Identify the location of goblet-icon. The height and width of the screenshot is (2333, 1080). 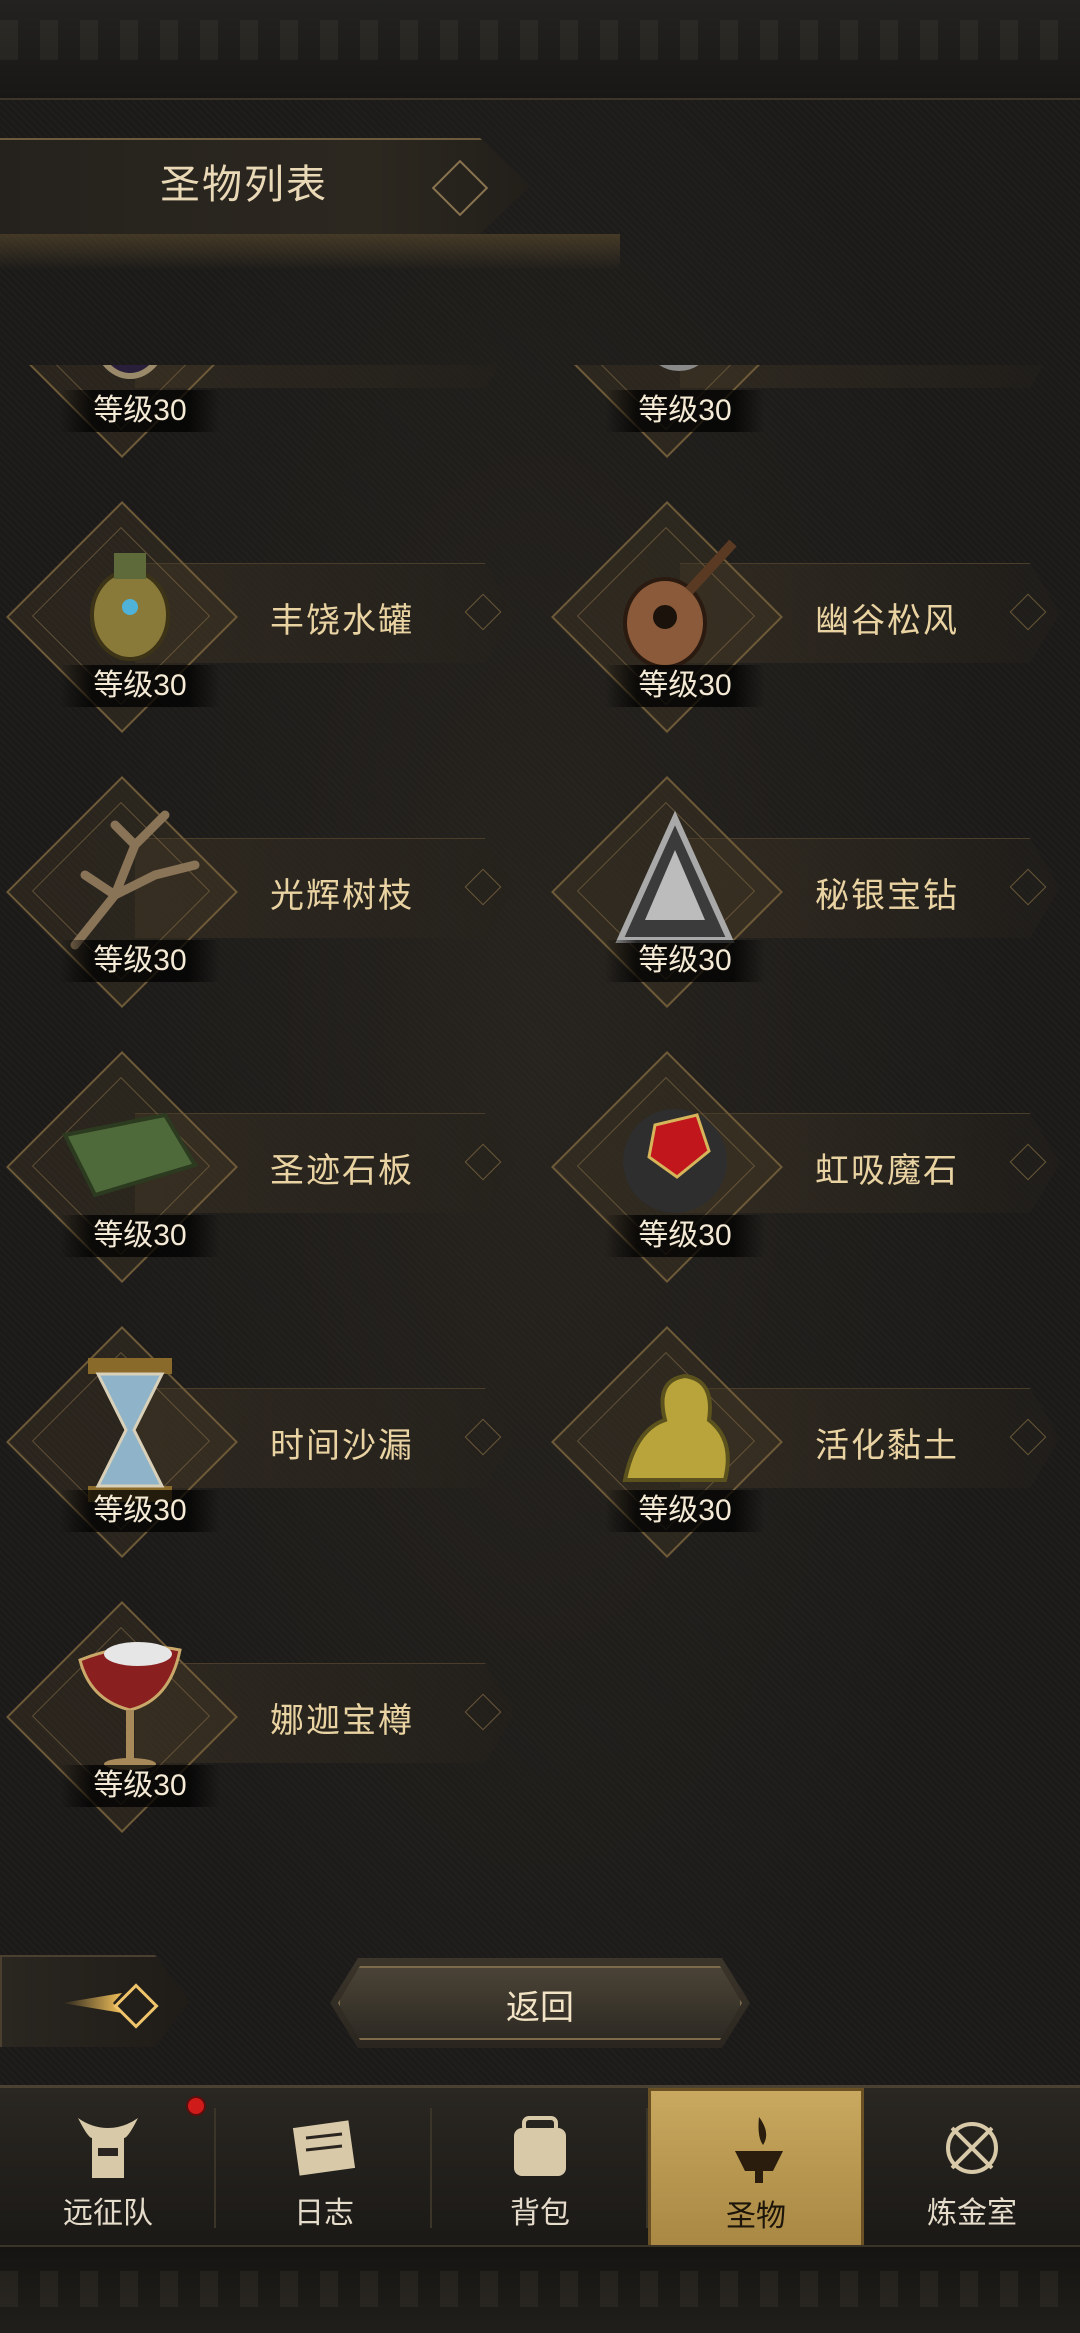
(130, 1705).